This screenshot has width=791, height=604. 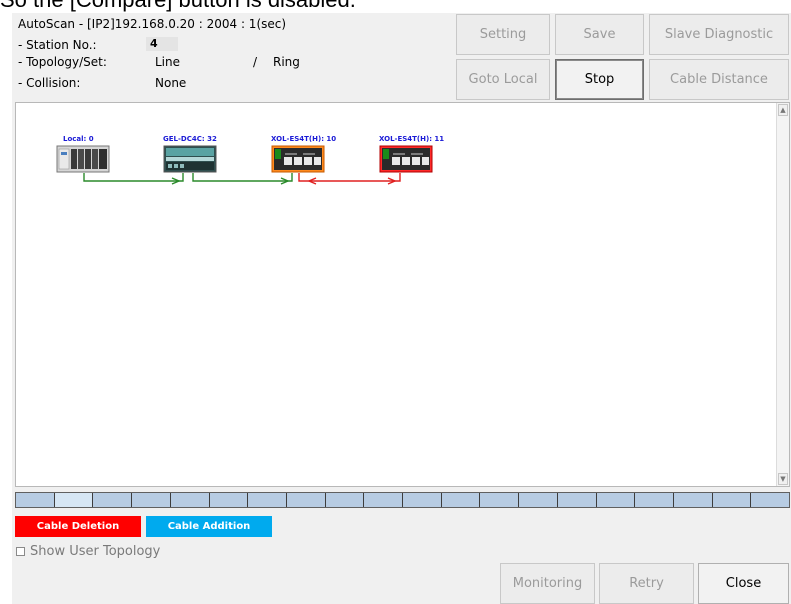 What do you see at coordinates (349, 179) in the screenshot?
I see `cable-link-deleted` at bounding box center [349, 179].